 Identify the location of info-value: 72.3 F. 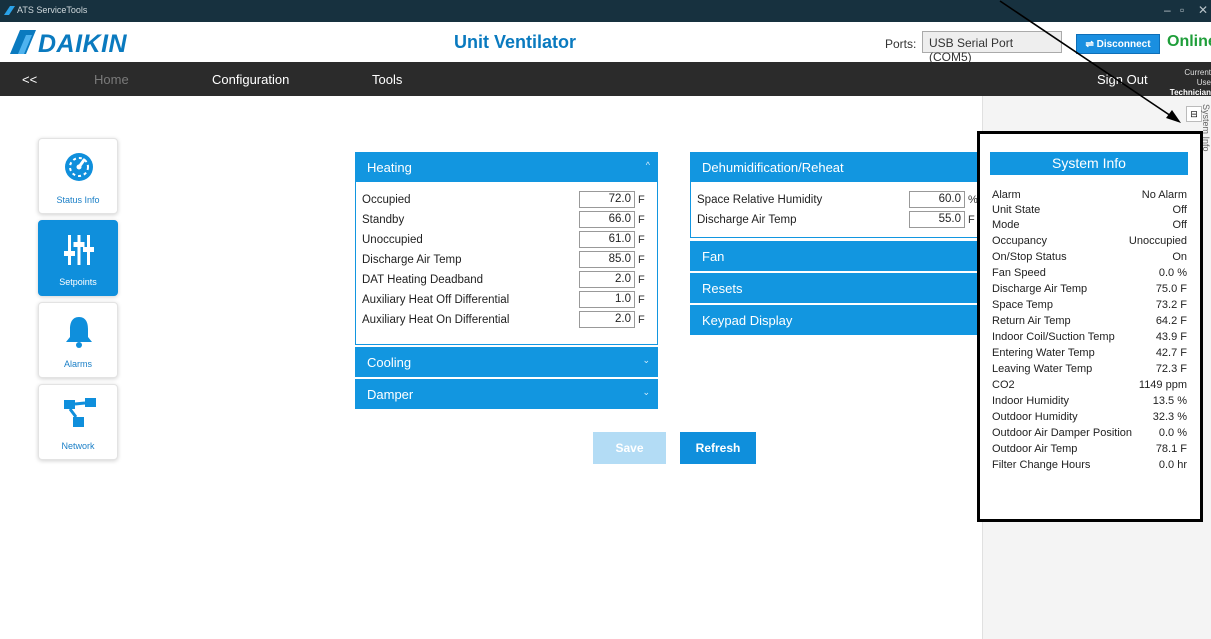
(1171, 369).